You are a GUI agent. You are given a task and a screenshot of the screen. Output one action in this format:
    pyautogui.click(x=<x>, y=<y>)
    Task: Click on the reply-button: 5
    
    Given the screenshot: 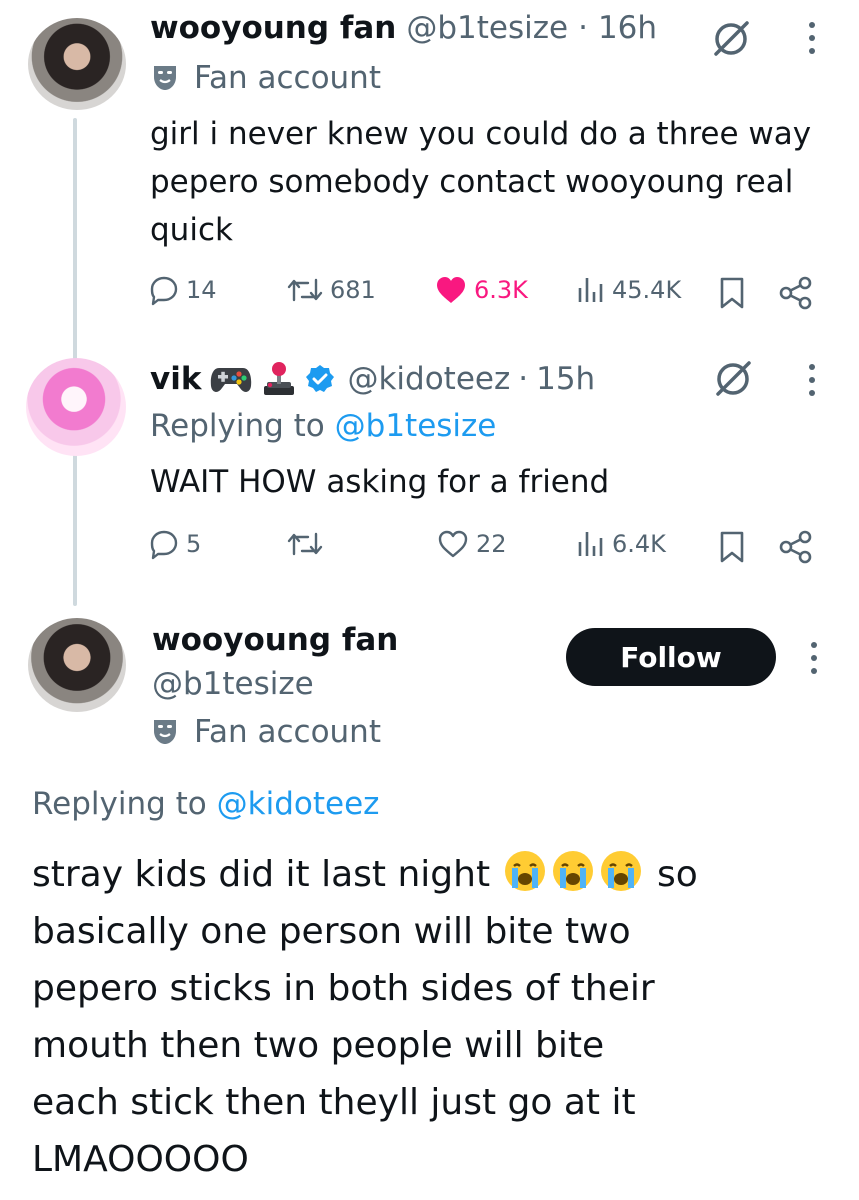 What is the action you would take?
    pyautogui.click(x=174, y=544)
    